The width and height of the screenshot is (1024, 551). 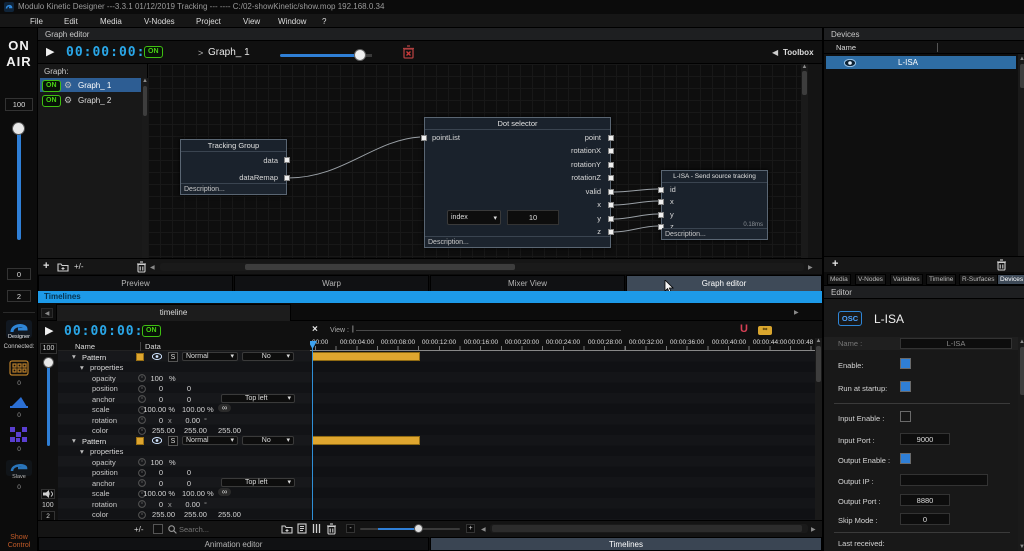 I want to click on timeline-tabs-right-icon: ▶, so click(x=796, y=312).